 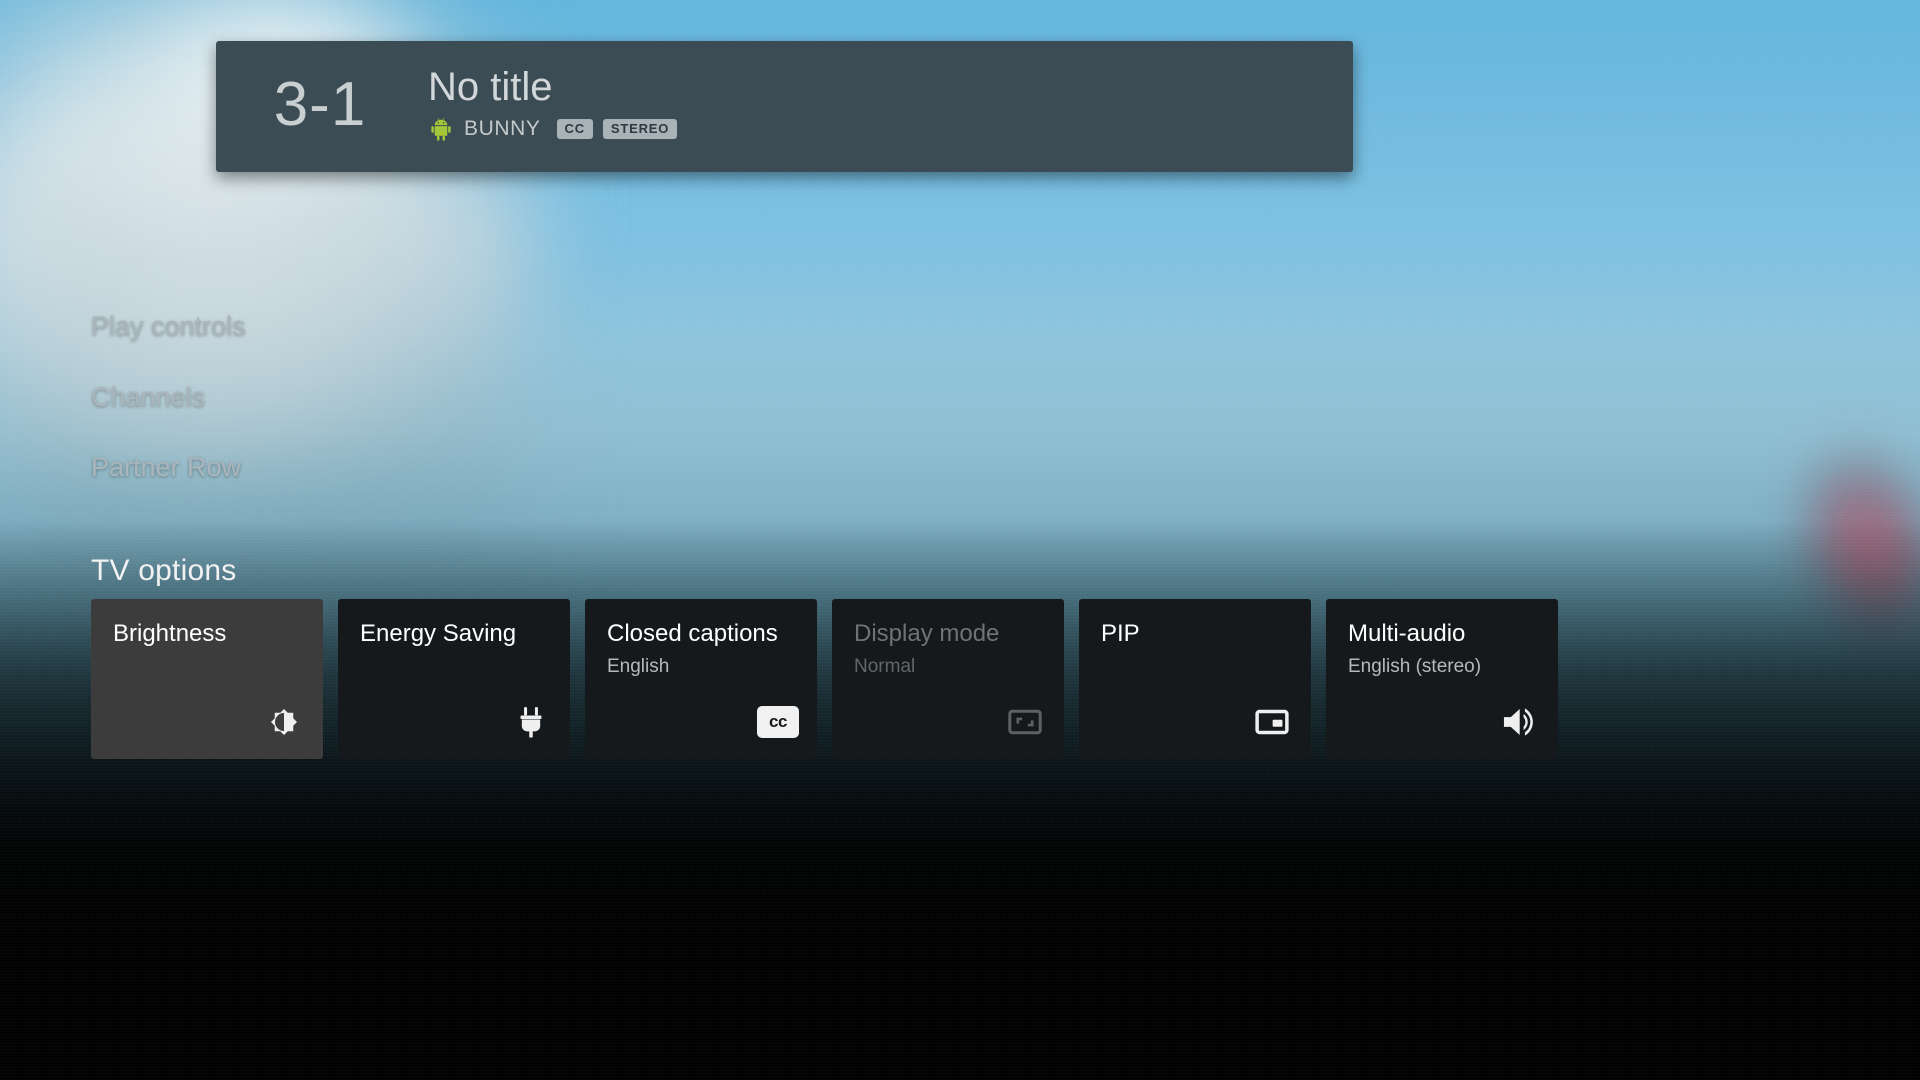 I want to click on tv-option-closed-captions: Closed captions English cc, so click(x=701, y=679).